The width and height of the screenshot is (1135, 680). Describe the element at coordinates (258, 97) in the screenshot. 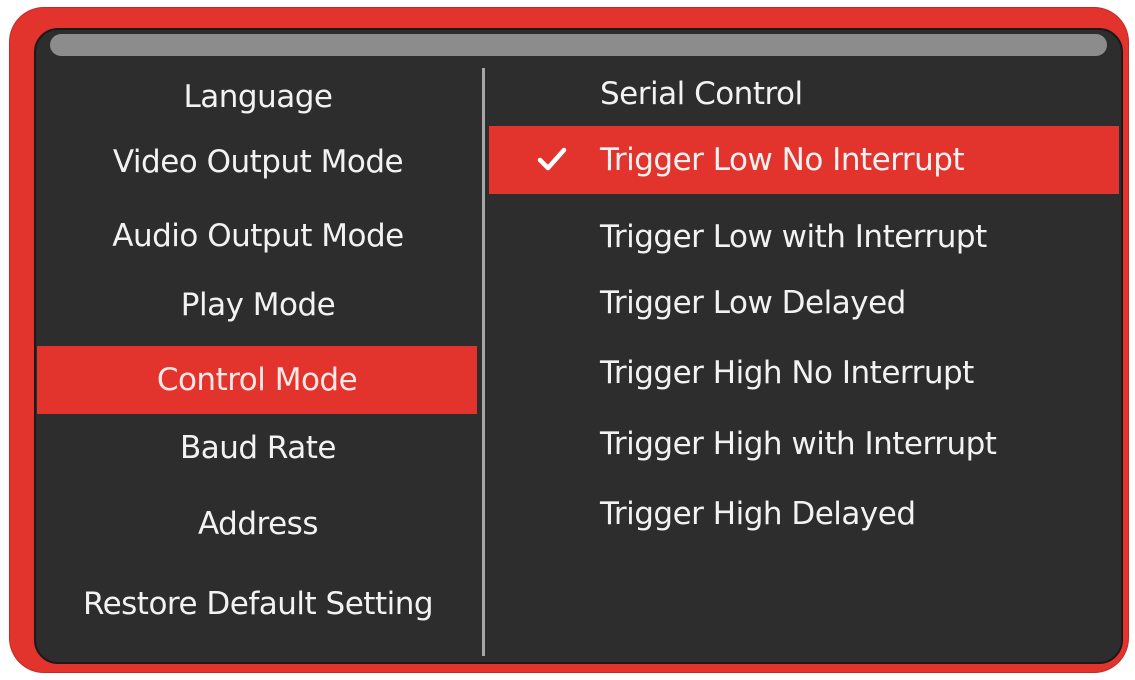

I see `menu-item-language: Language` at that location.